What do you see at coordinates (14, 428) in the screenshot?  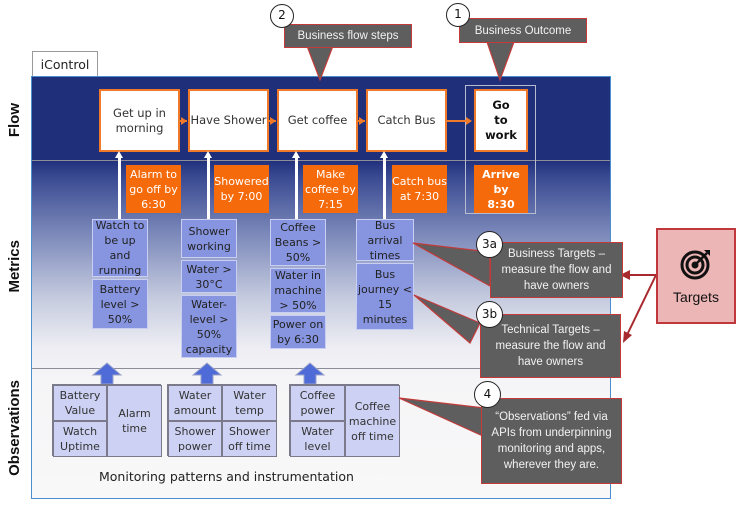 I see `section-label-observations: Observations` at bounding box center [14, 428].